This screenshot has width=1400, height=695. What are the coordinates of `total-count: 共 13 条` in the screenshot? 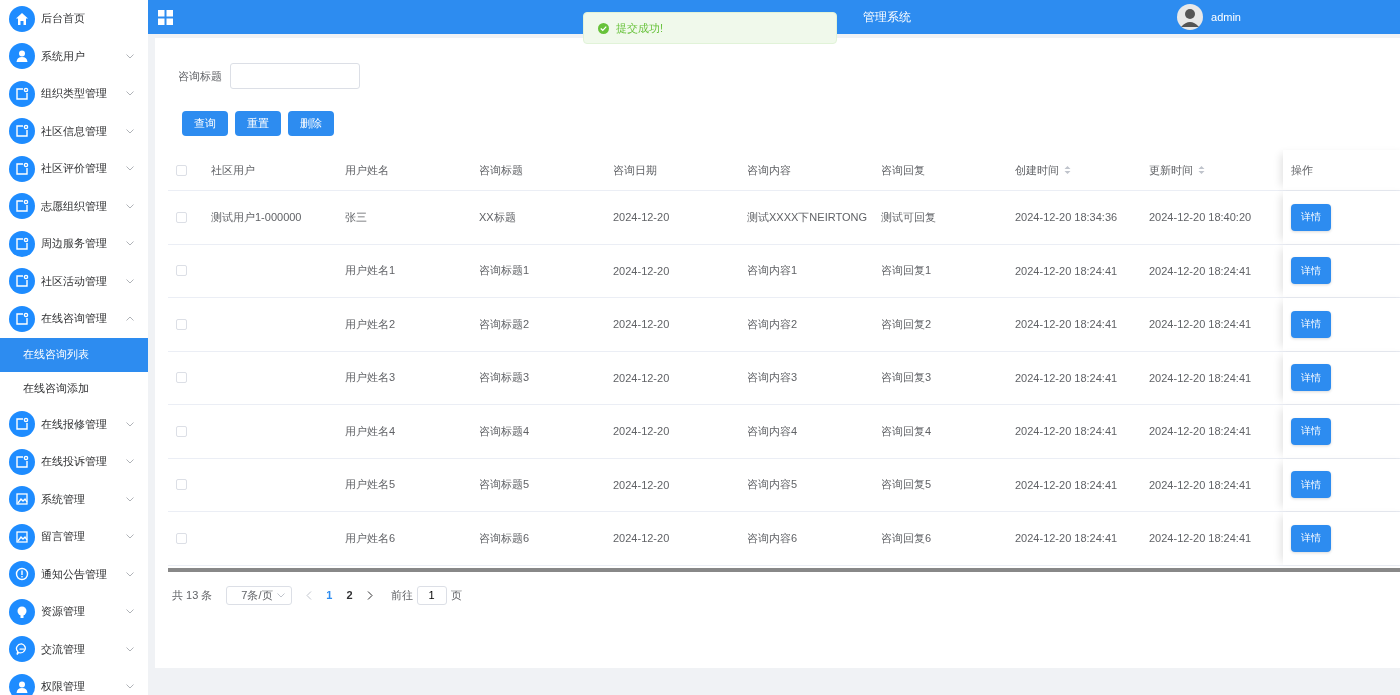 It's located at (192, 595).